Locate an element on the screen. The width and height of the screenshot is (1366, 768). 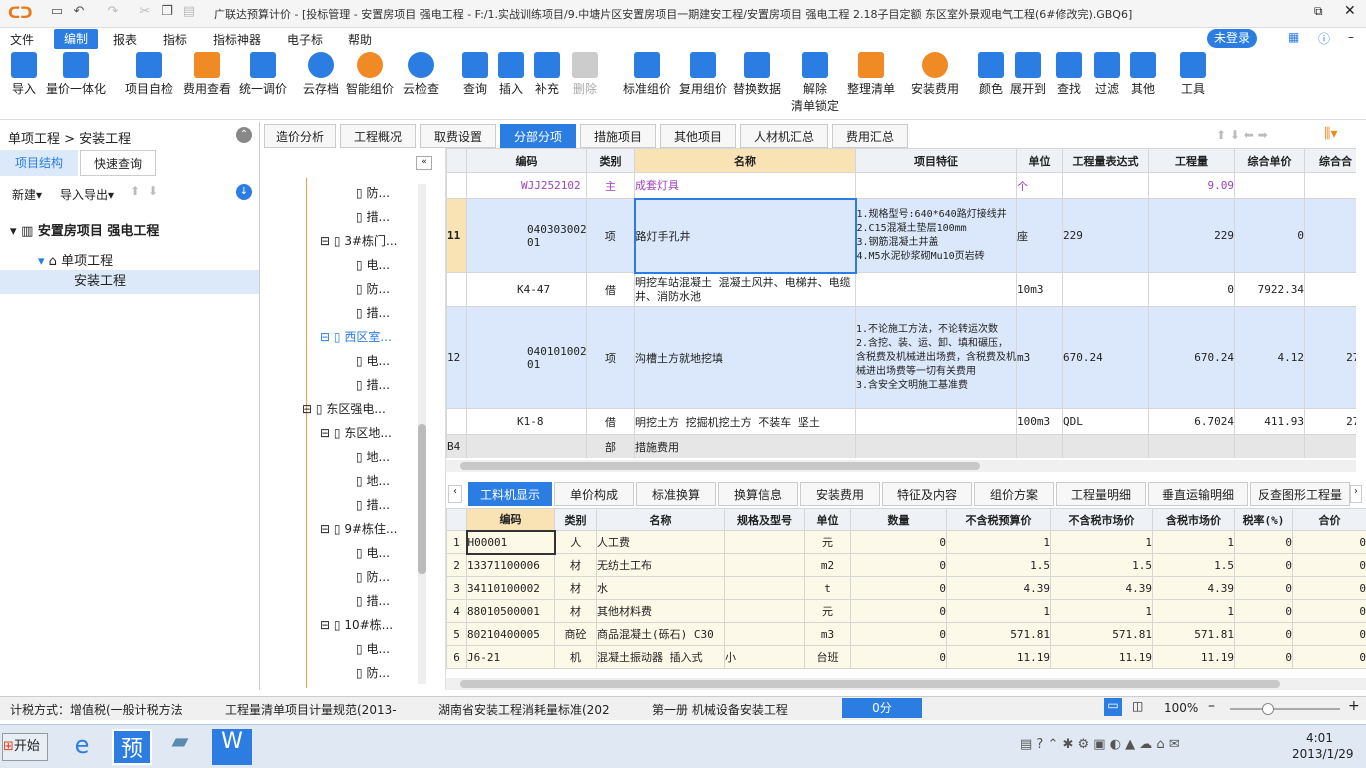
undo-icon: ↶ is located at coordinates (79, 13).